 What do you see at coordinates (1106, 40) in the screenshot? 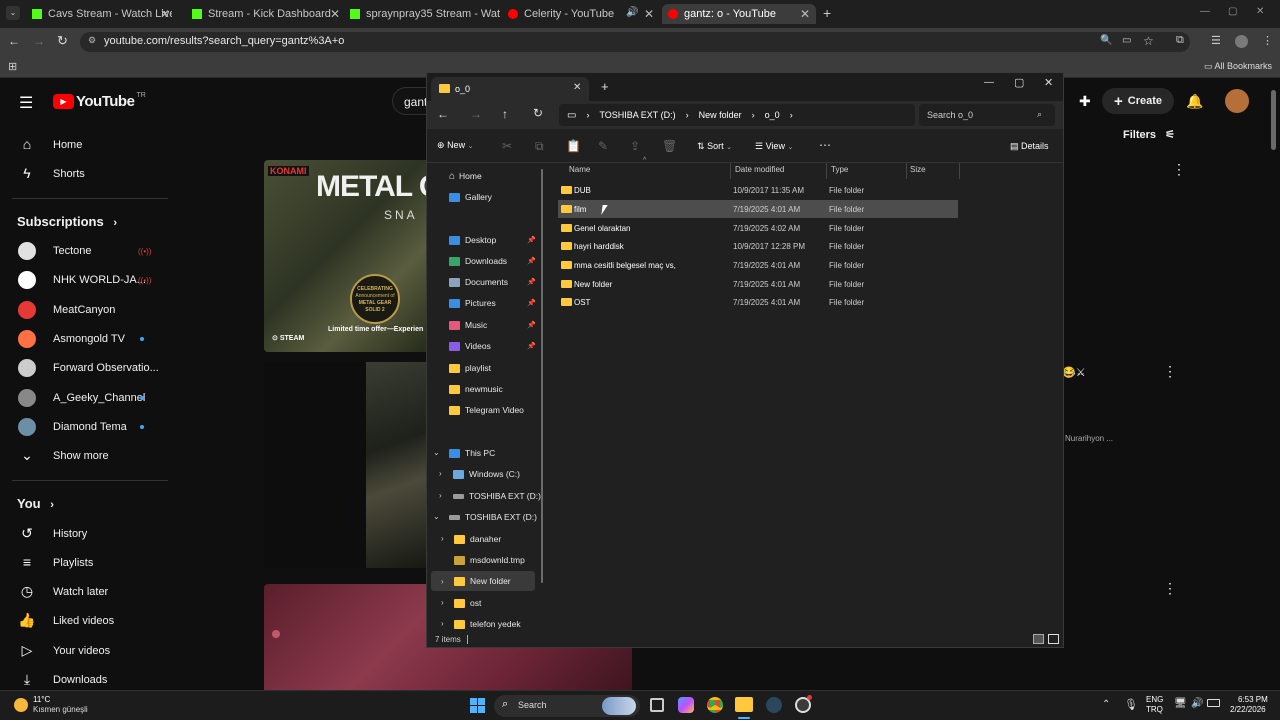
I see `zoom-icon: 🔍` at bounding box center [1106, 40].